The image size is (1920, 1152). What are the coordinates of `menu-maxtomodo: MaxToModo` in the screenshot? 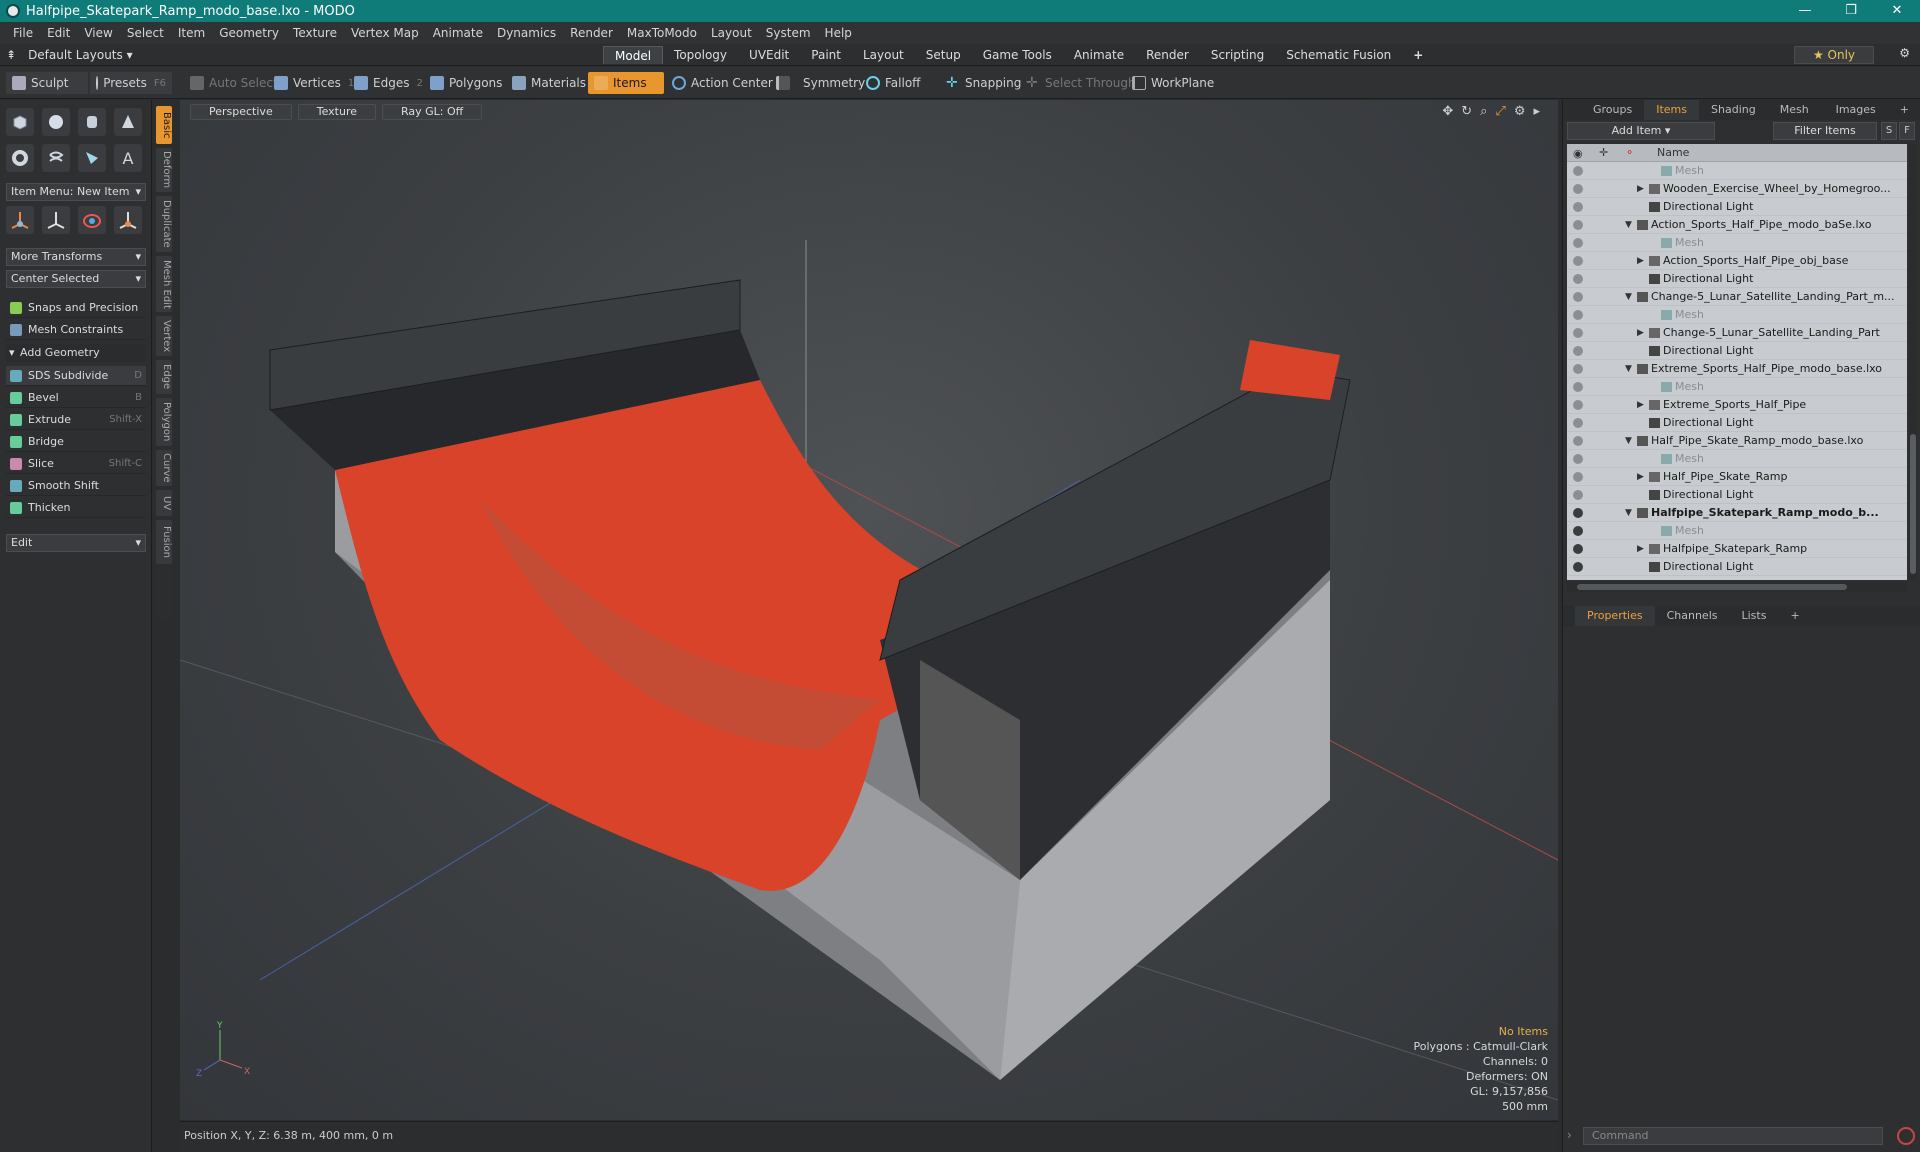 It's located at (662, 33).